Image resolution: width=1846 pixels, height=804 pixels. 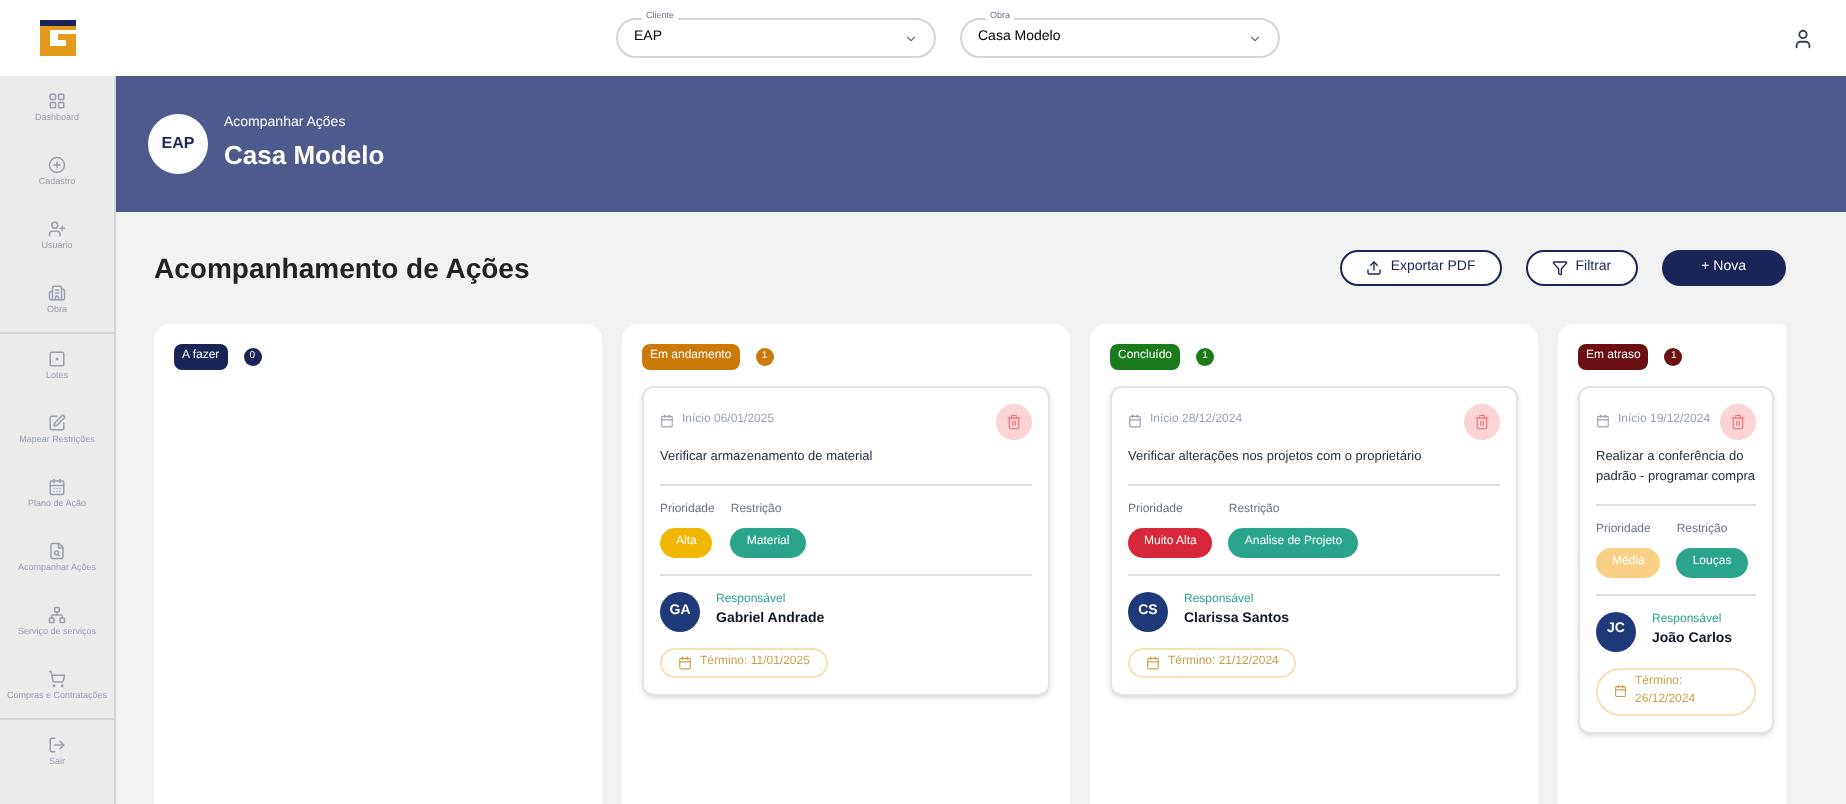 What do you see at coordinates (57, 745) in the screenshot?
I see `logout-icon` at bounding box center [57, 745].